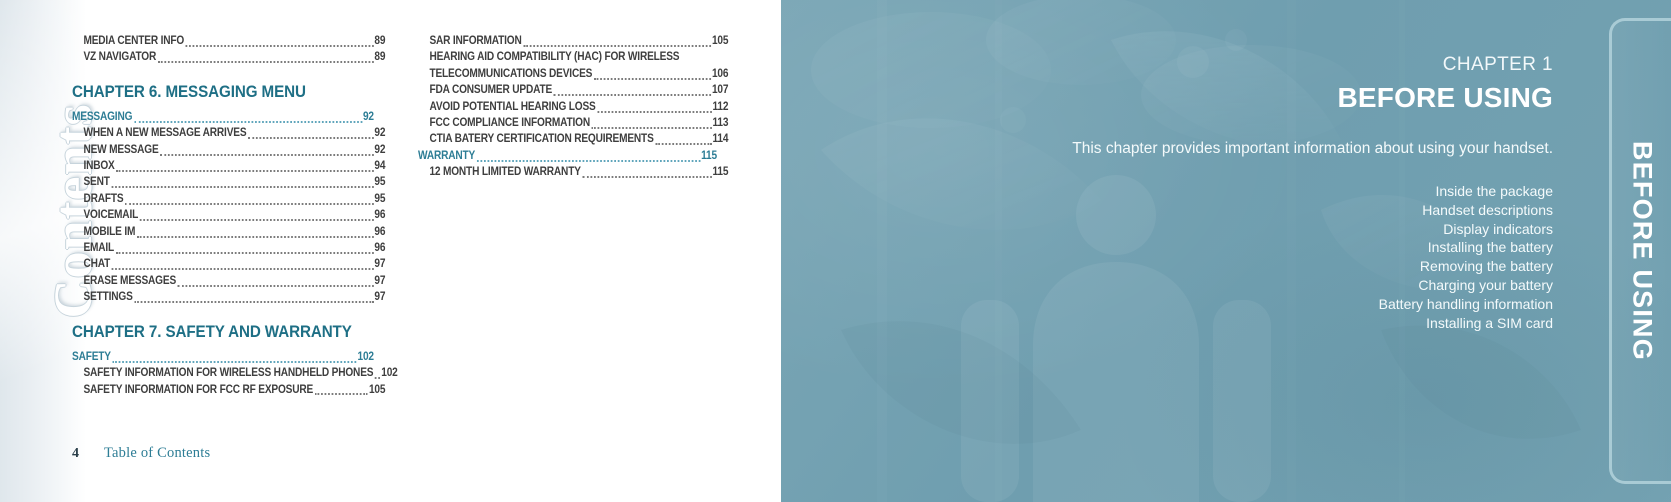  Describe the element at coordinates (102, 116) in the screenshot. I see `toc-entry-label: MESSAGING` at that location.